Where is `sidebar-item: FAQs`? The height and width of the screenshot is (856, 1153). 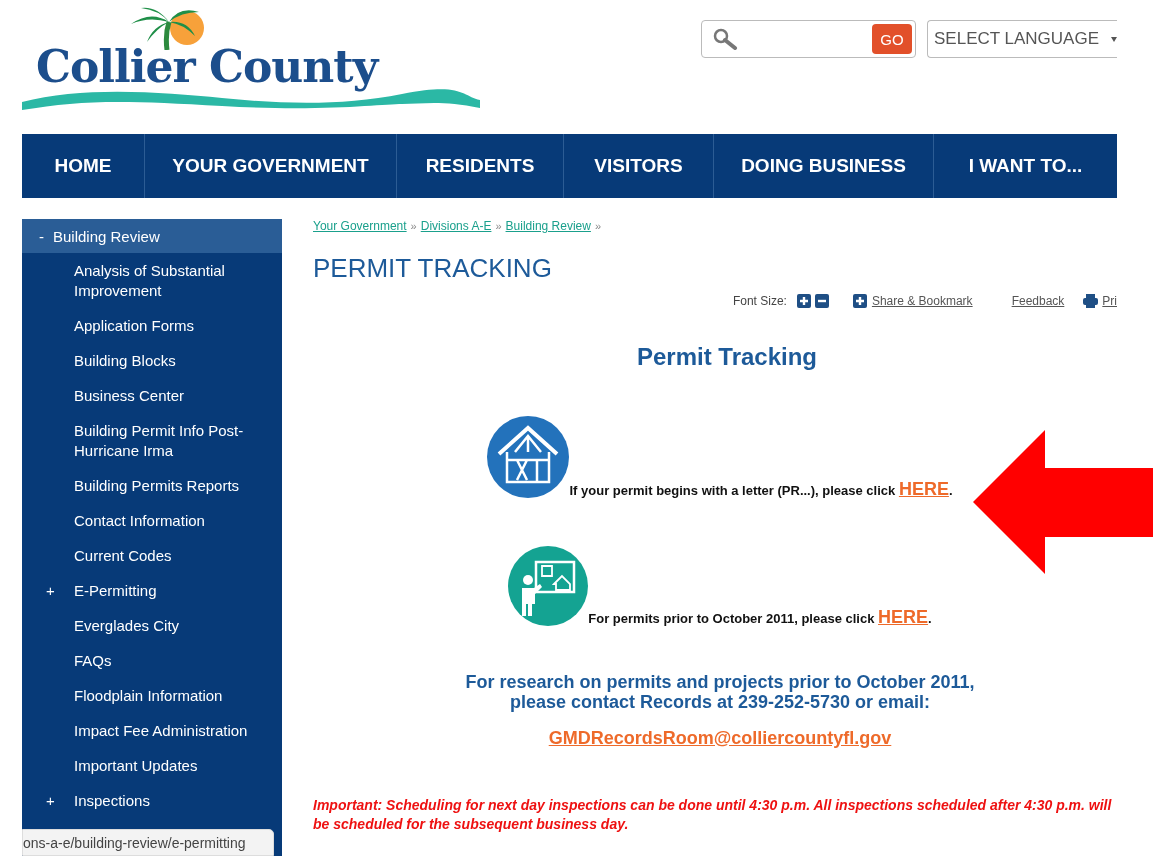
sidebar-item: FAQs is located at coordinates (152, 660).